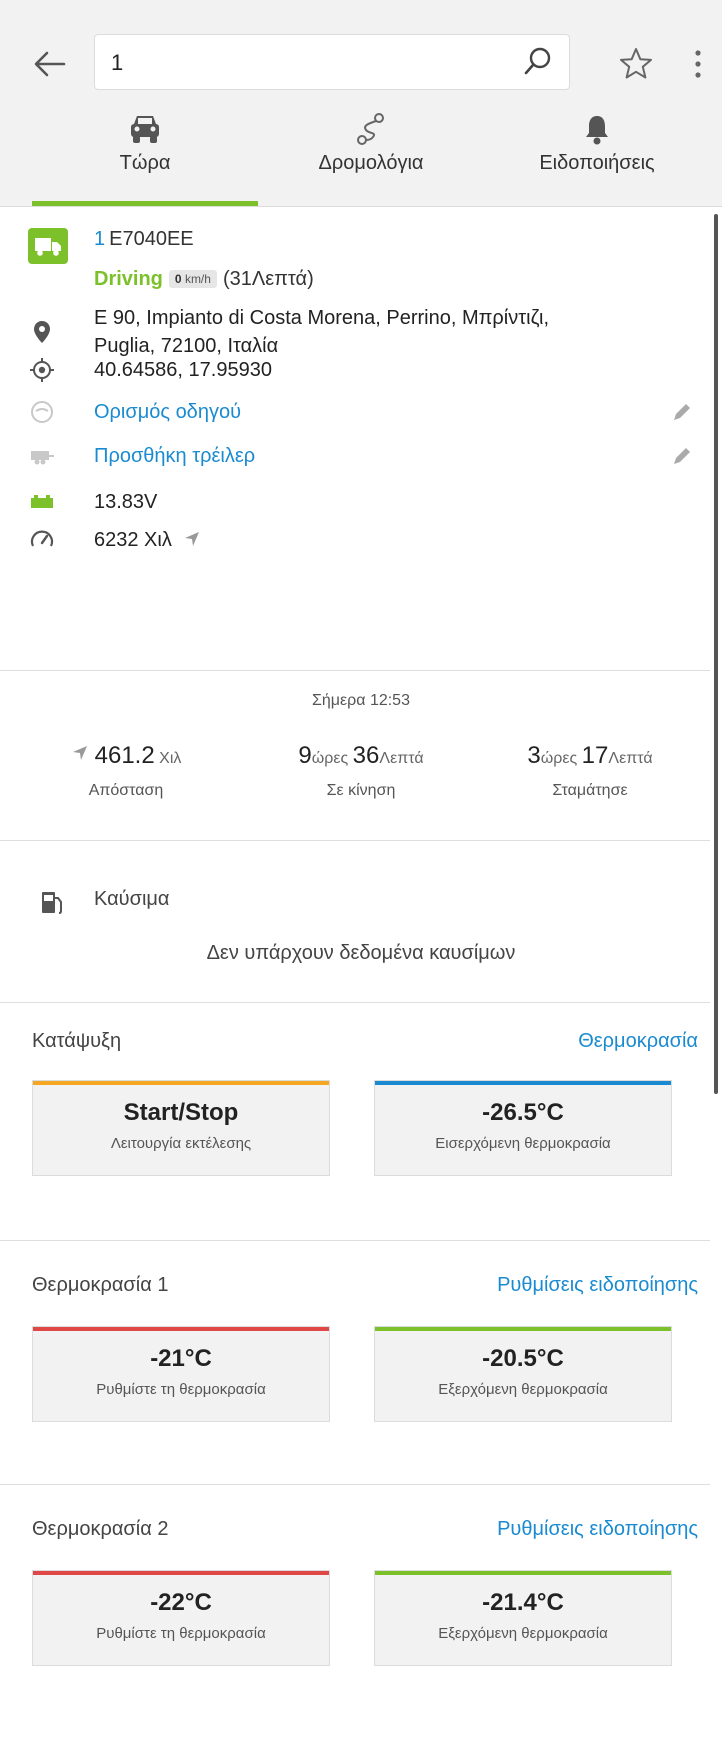 The width and height of the screenshot is (722, 1738). What do you see at coordinates (126, 502) in the screenshot?
I see `voltage-text: 13.83V` at bounding box center [126, 502].